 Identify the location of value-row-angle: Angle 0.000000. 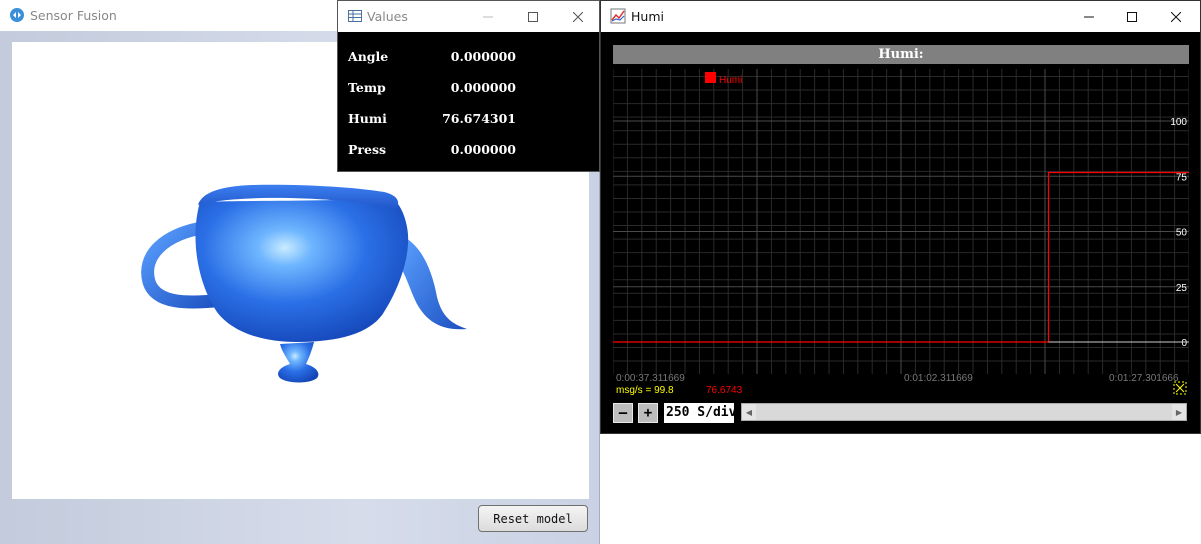
(473, 59).